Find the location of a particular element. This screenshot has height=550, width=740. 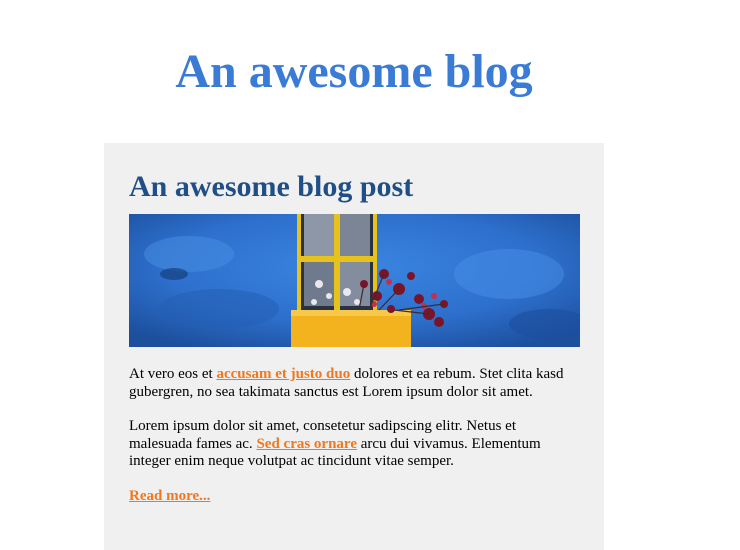

post-image is located at coordinates (354, 280).